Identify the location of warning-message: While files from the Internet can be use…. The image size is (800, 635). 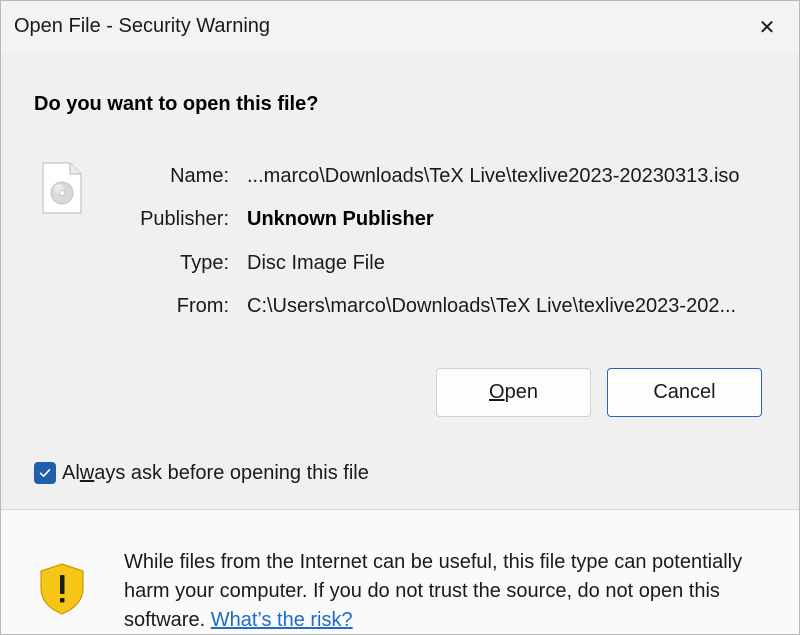
(449, 591).